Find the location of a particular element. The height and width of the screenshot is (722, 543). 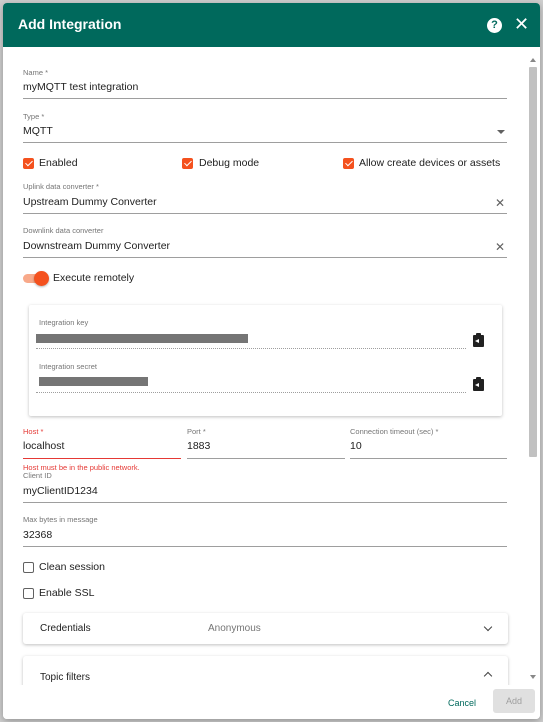

allow-create-checkbox is located at coordinates (348, 163).